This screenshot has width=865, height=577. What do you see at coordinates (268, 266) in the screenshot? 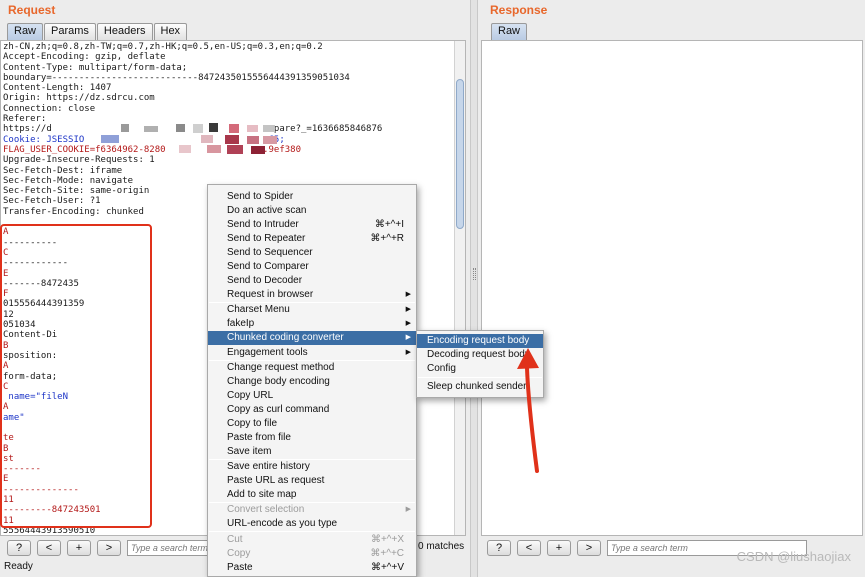
I see `menu-item-label: Send to Comparer` at bounding box center [268, 266].